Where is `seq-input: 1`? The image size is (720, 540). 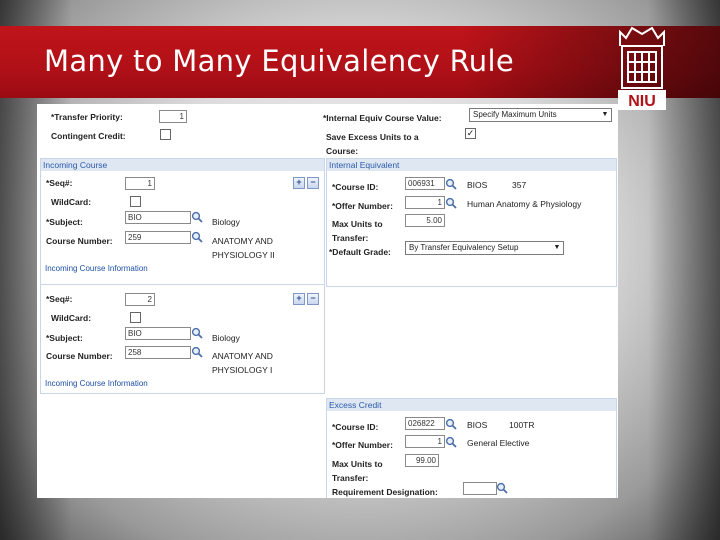 seq-input: 1 is located at coordinates (140, 183).